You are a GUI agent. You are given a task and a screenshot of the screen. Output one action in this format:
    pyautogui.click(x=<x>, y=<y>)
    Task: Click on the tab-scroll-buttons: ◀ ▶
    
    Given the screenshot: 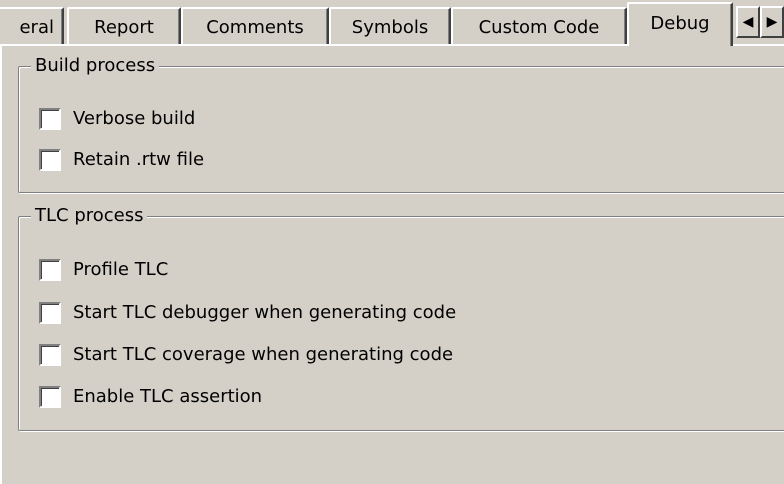 What is the action you would take?
    pyautogui.click(x=760, y=22)
    